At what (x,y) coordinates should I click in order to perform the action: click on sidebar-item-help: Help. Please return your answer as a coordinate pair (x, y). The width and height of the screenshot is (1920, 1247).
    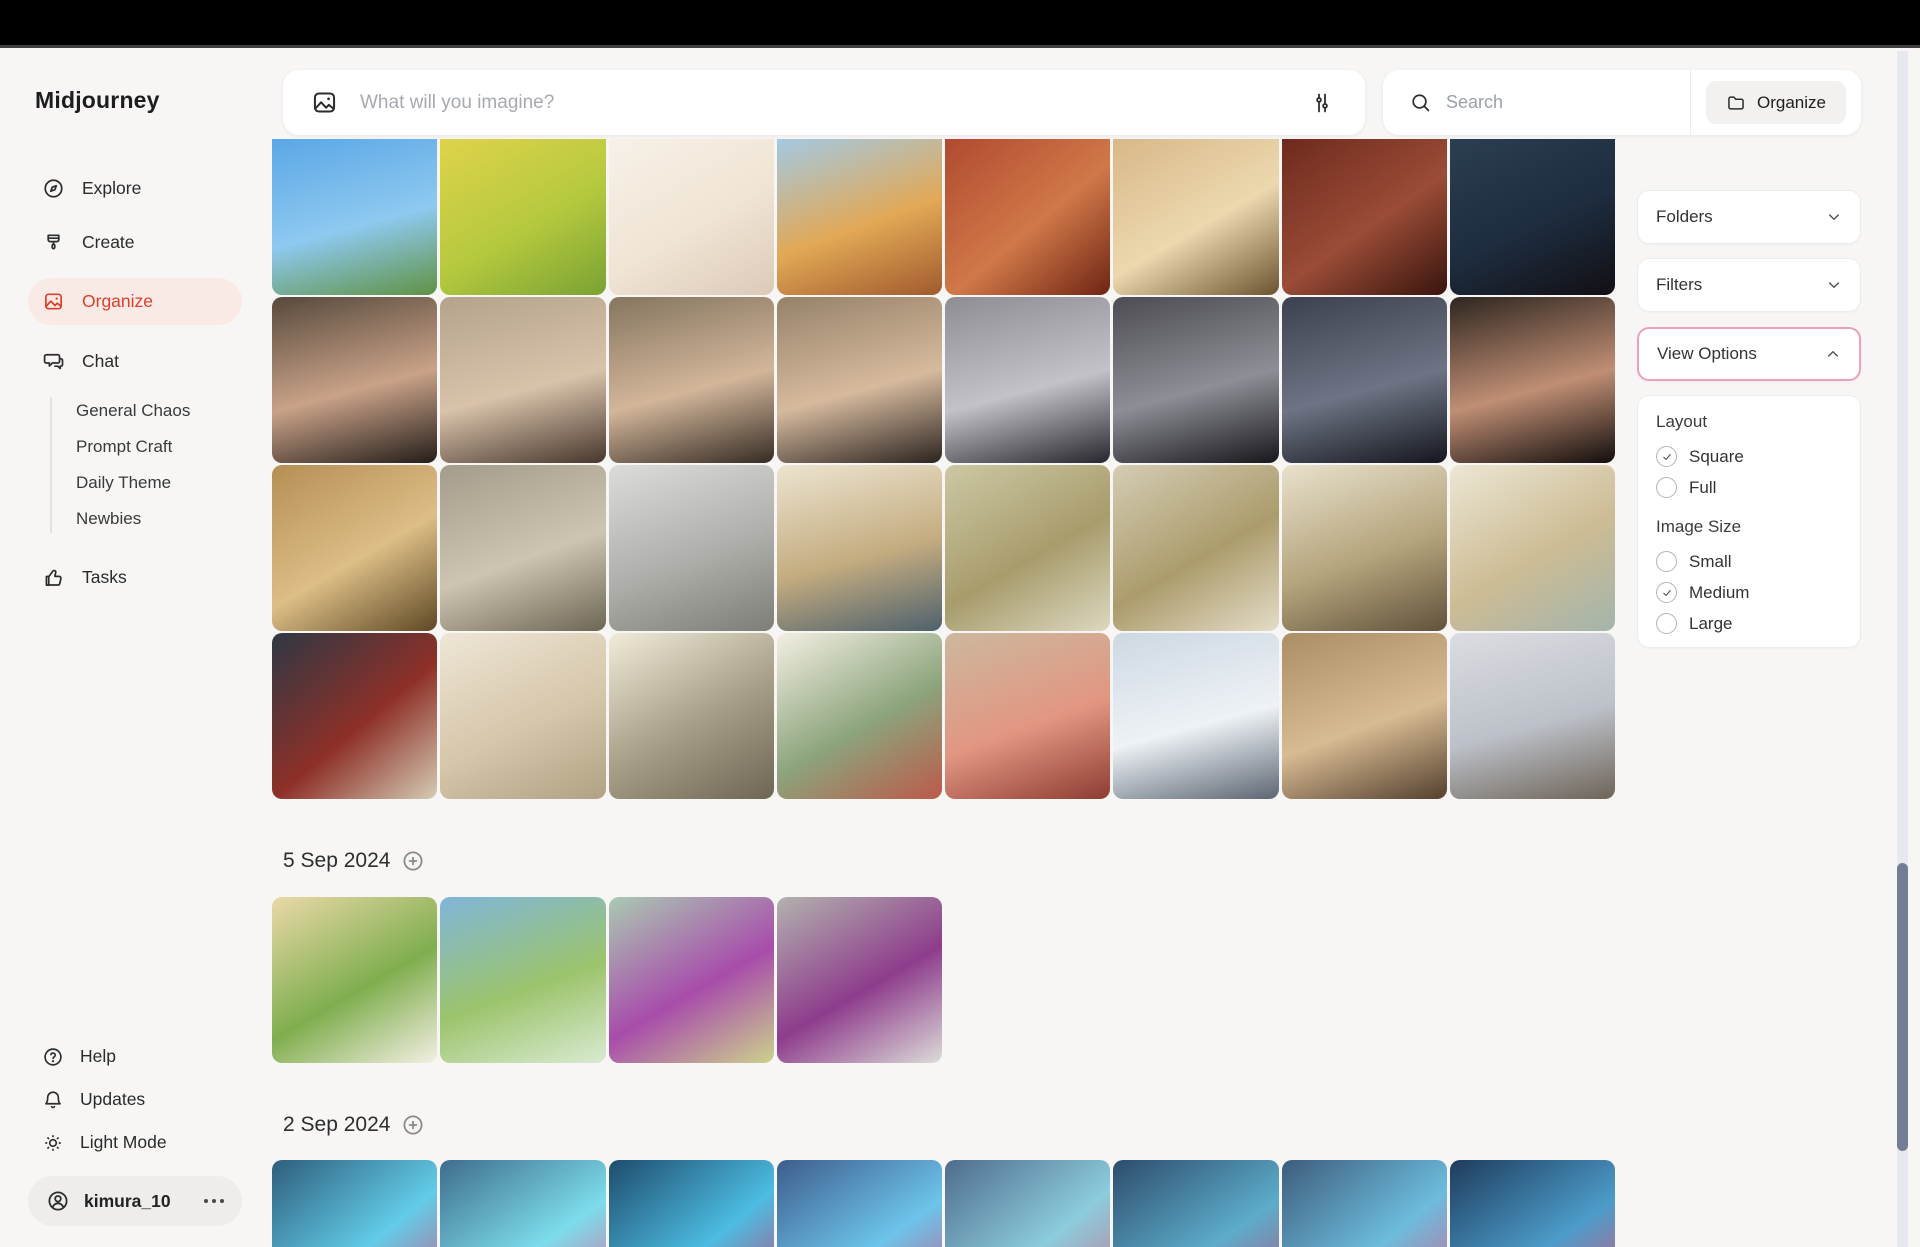
    Looking at the image, I should click on (135, 1056).